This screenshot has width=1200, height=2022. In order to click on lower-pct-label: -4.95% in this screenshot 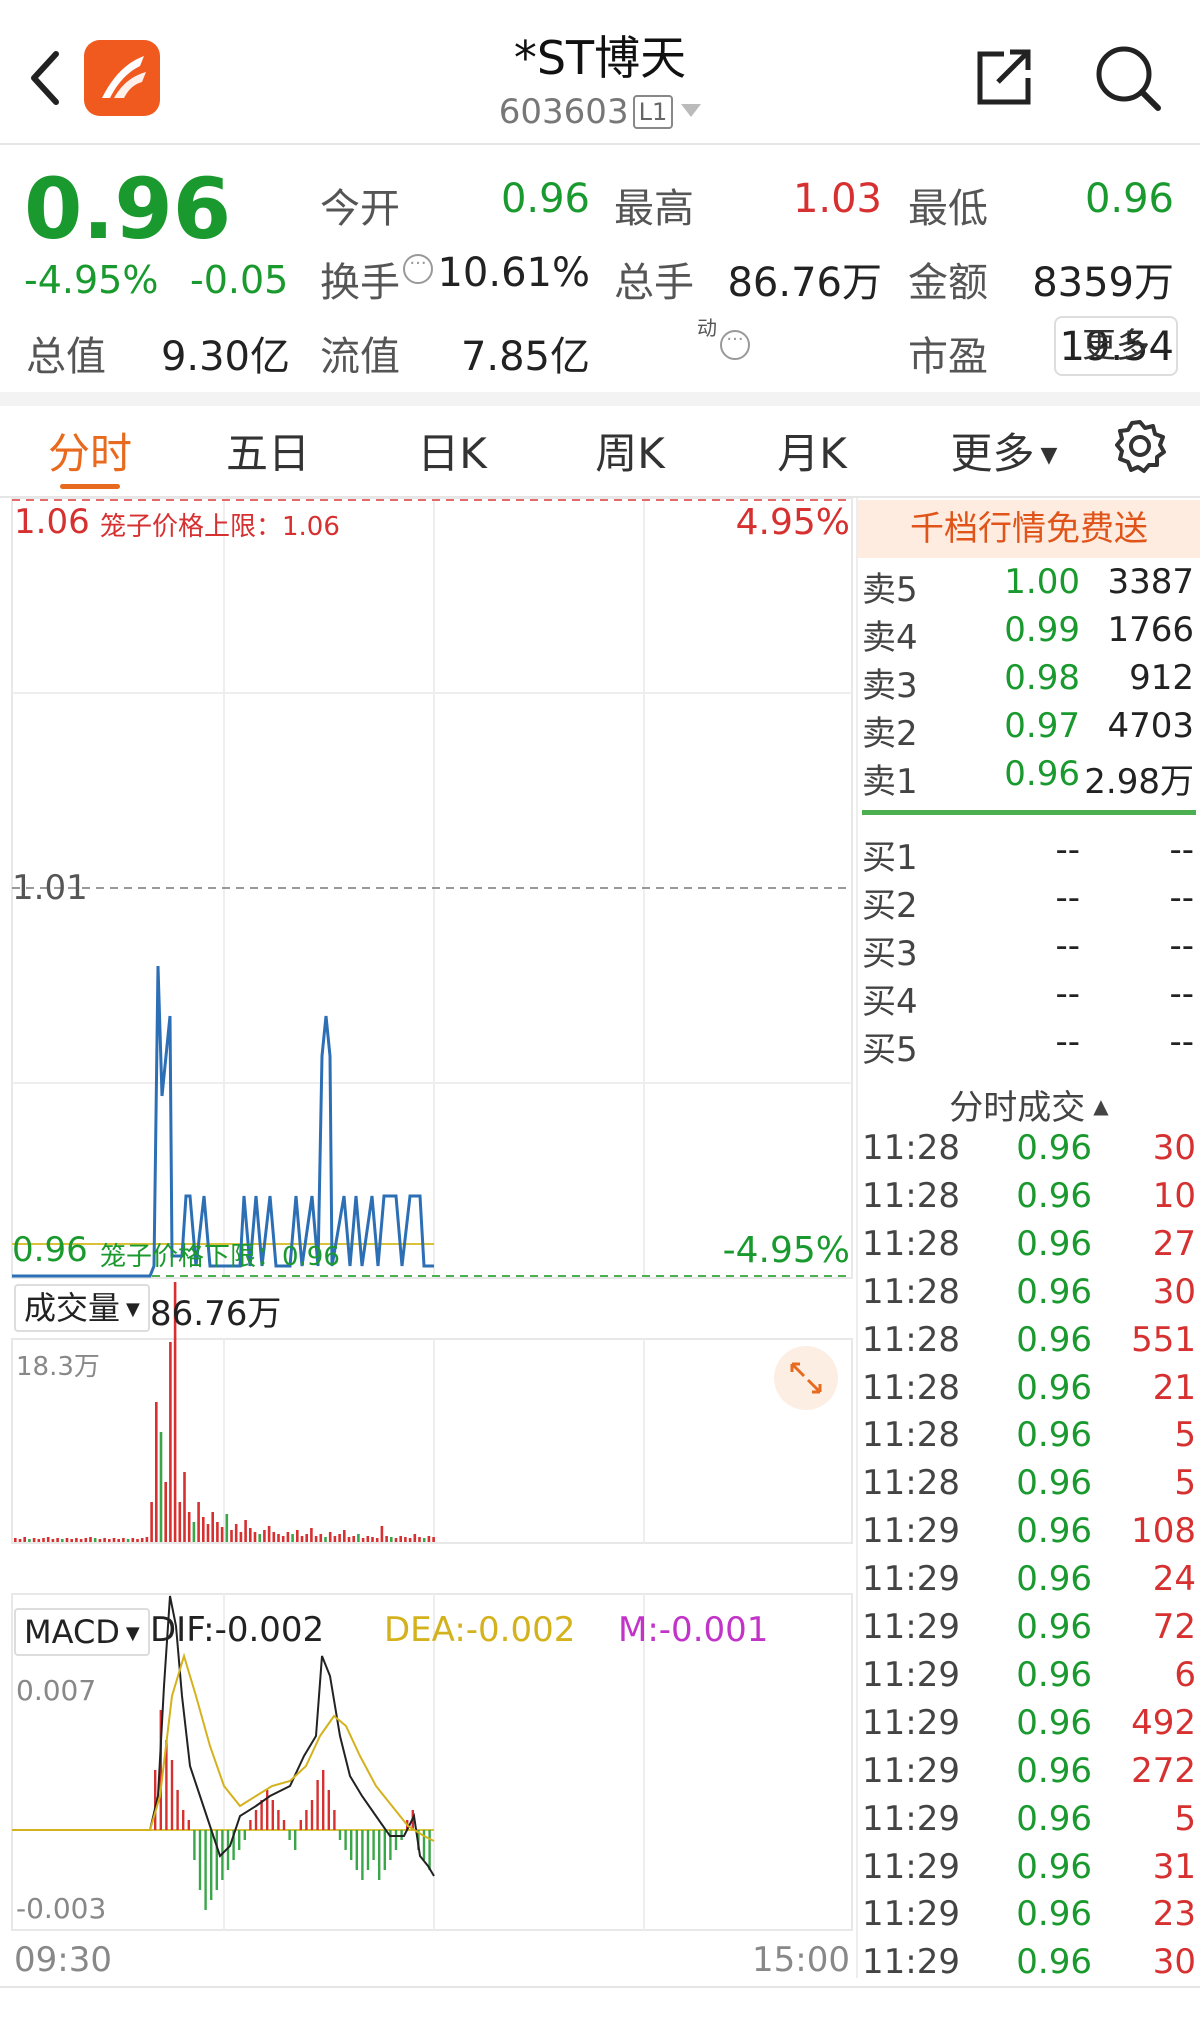, I will do `click(786, 1250)`.